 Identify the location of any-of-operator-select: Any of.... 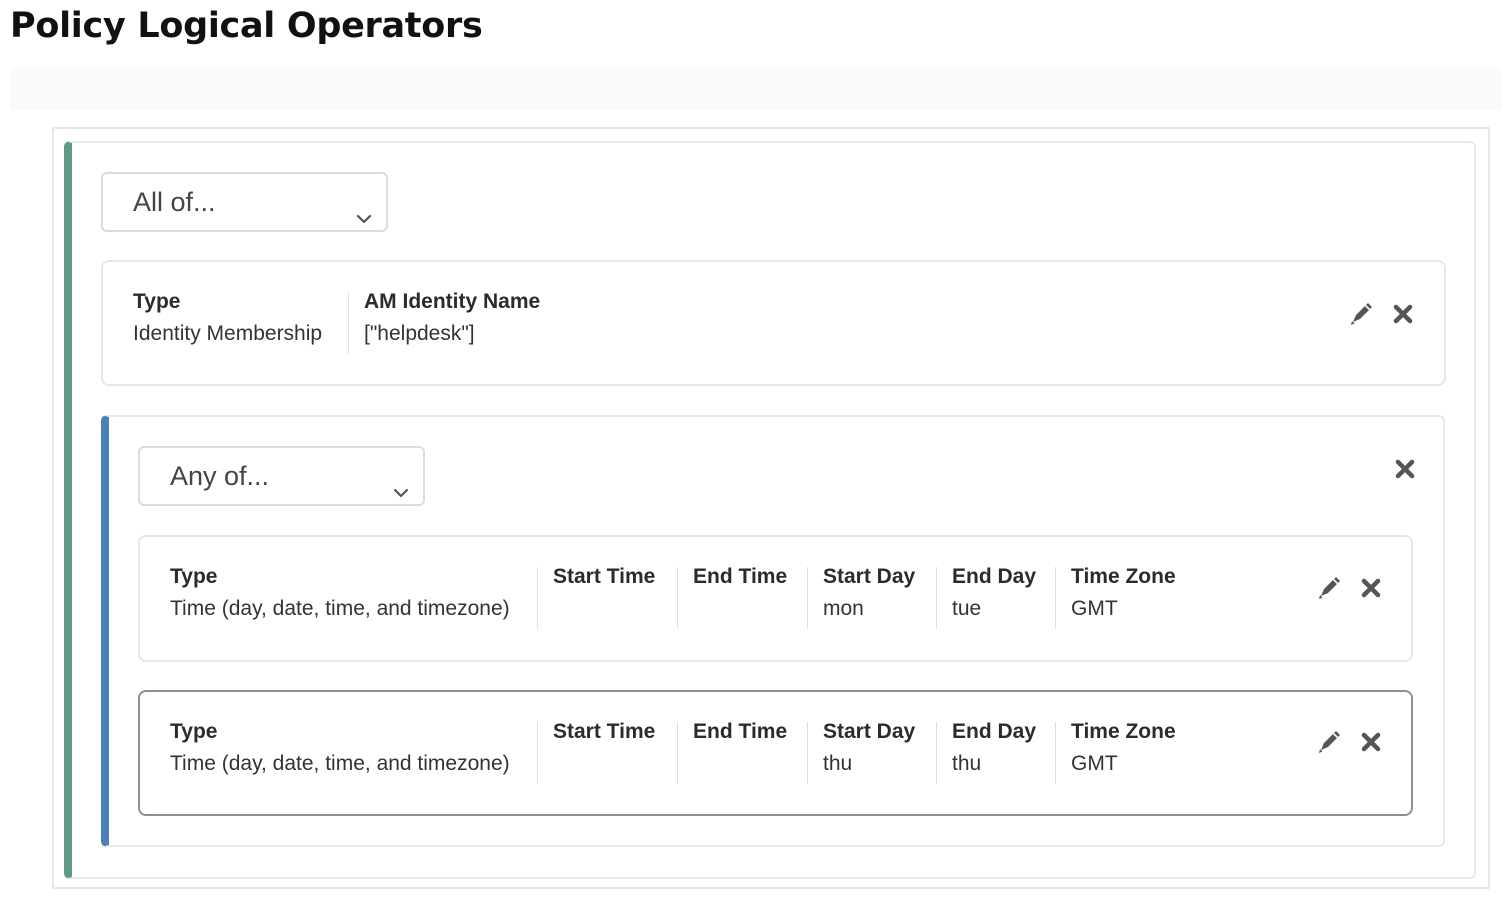
(281, 476).